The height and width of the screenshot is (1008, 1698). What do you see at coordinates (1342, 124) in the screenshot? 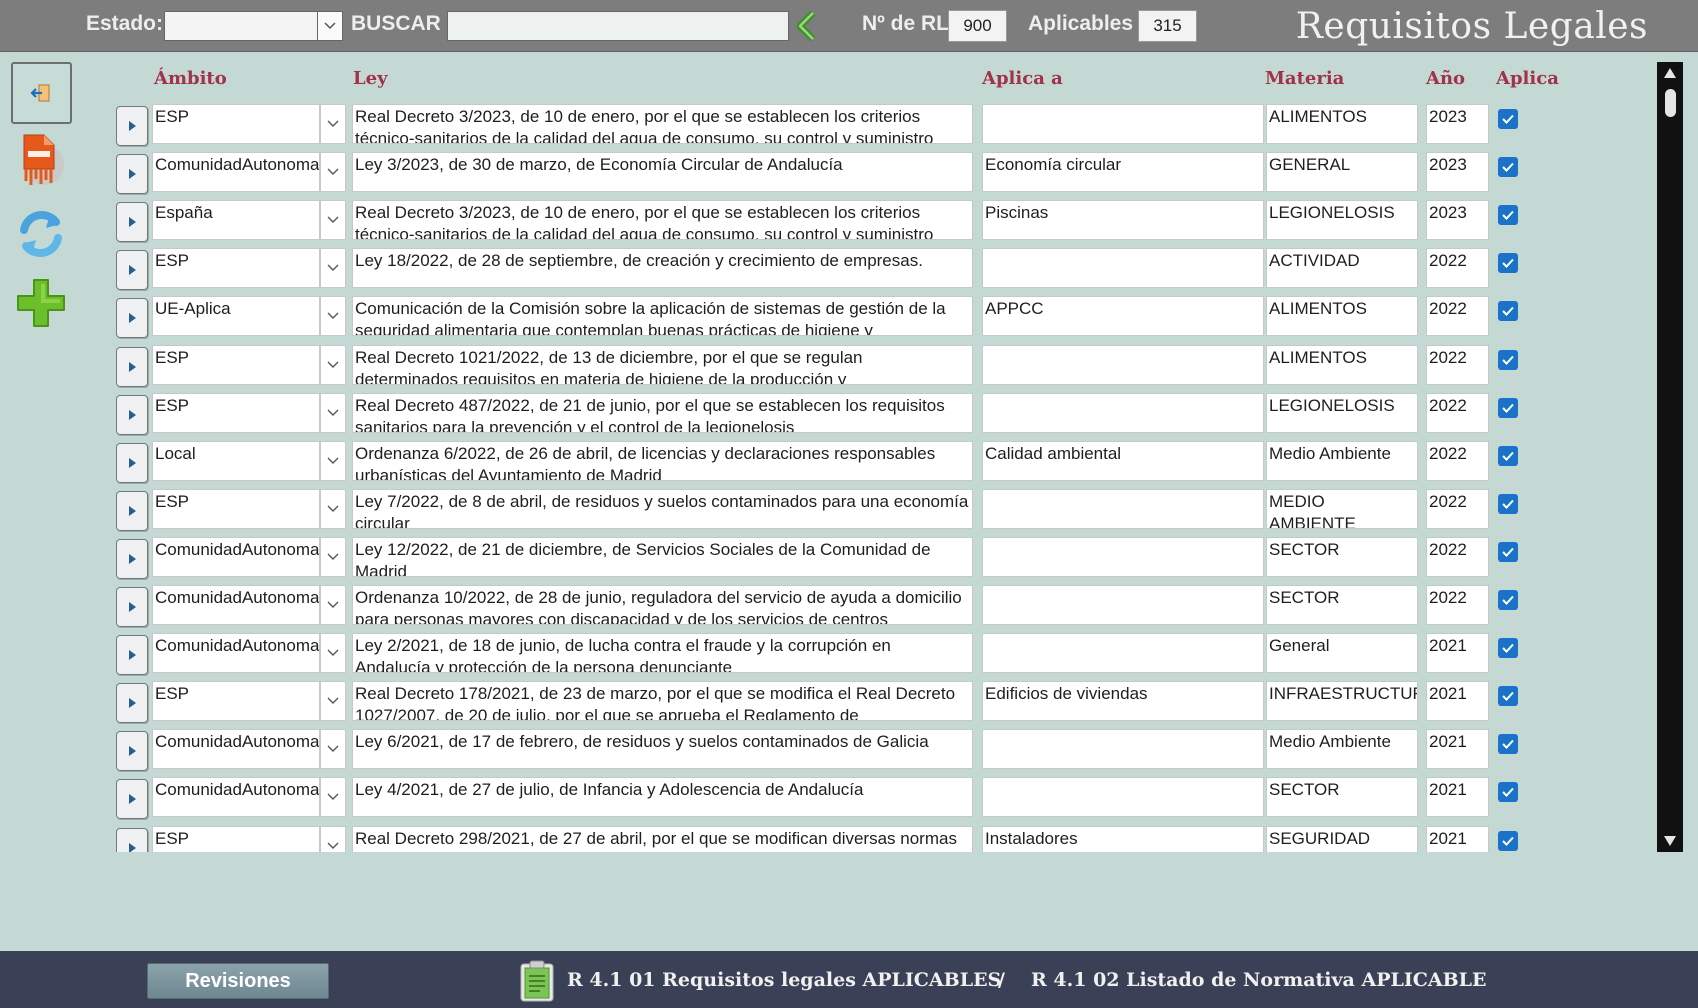
I see `materia-field: ALIMENTOS` at bounding box center [1342, 124].